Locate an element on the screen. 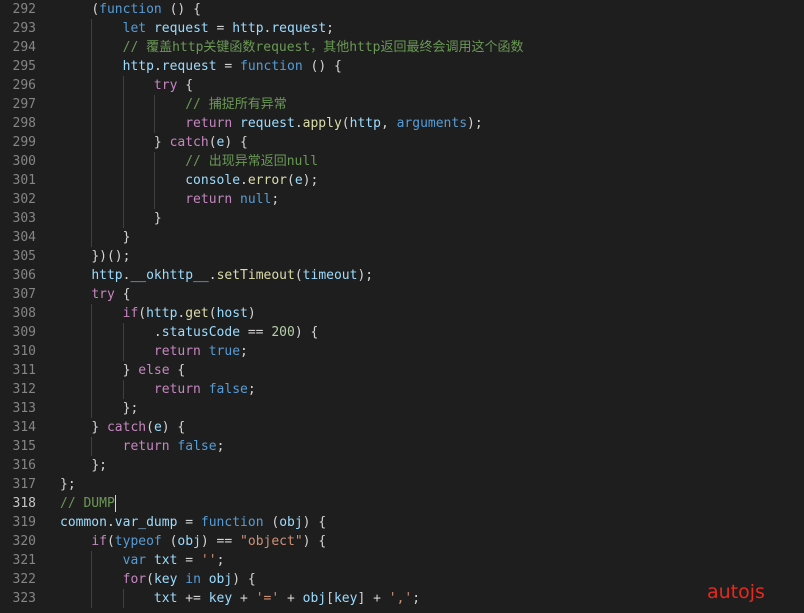  code-token: ) is located at coordinates (251, 313).